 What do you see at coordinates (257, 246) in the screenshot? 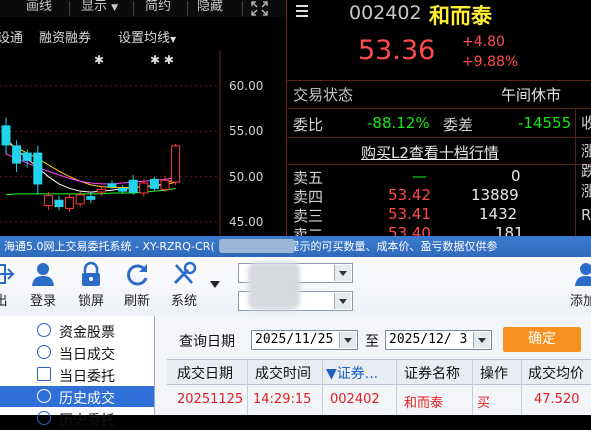
I see `blurred-account` at bounding box center [257, 246].